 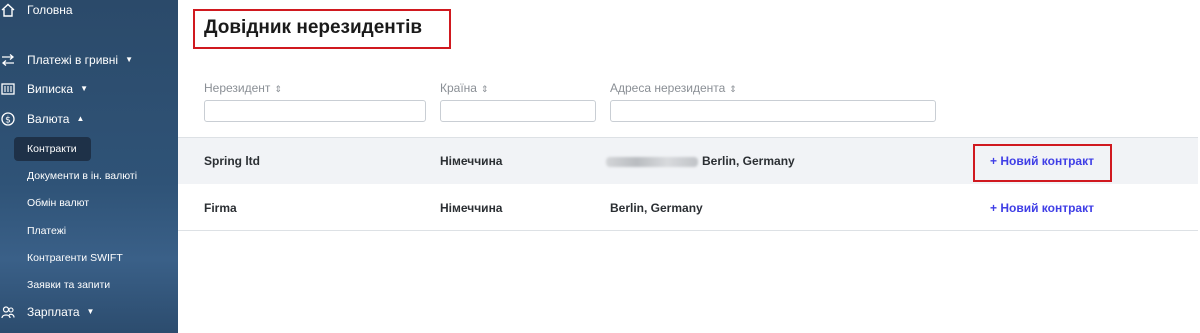 I want to click on sidebar-item-statement: Виписка ▼, so click(x=44, y=89).